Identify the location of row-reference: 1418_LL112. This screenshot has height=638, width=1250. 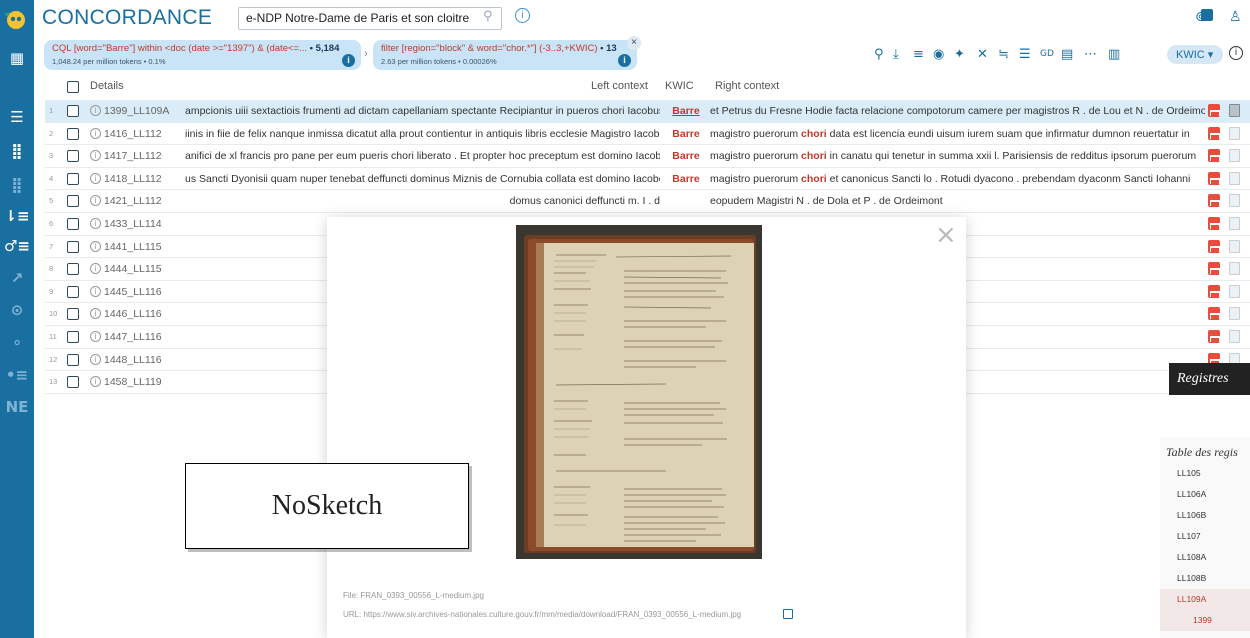
(133, 179).